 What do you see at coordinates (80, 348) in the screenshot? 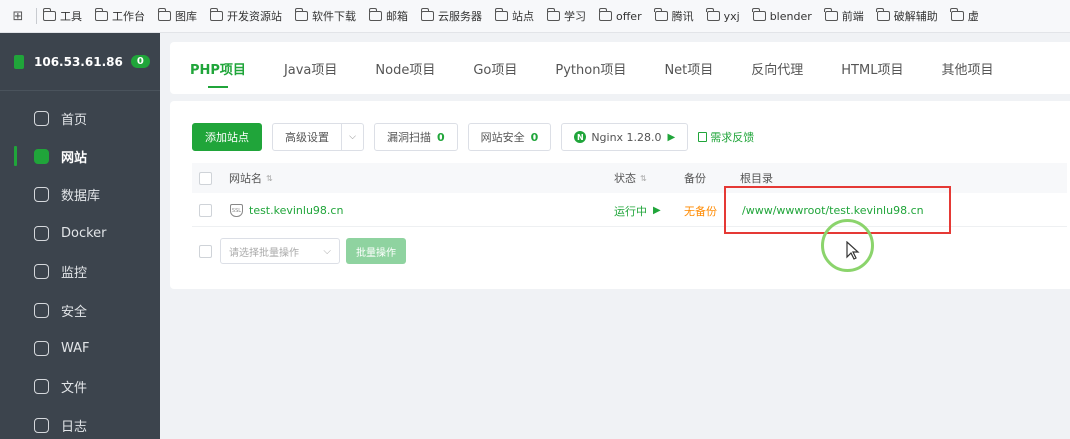
I see `sidebar-item-waf: WAF` at bounding box center [80, 348].